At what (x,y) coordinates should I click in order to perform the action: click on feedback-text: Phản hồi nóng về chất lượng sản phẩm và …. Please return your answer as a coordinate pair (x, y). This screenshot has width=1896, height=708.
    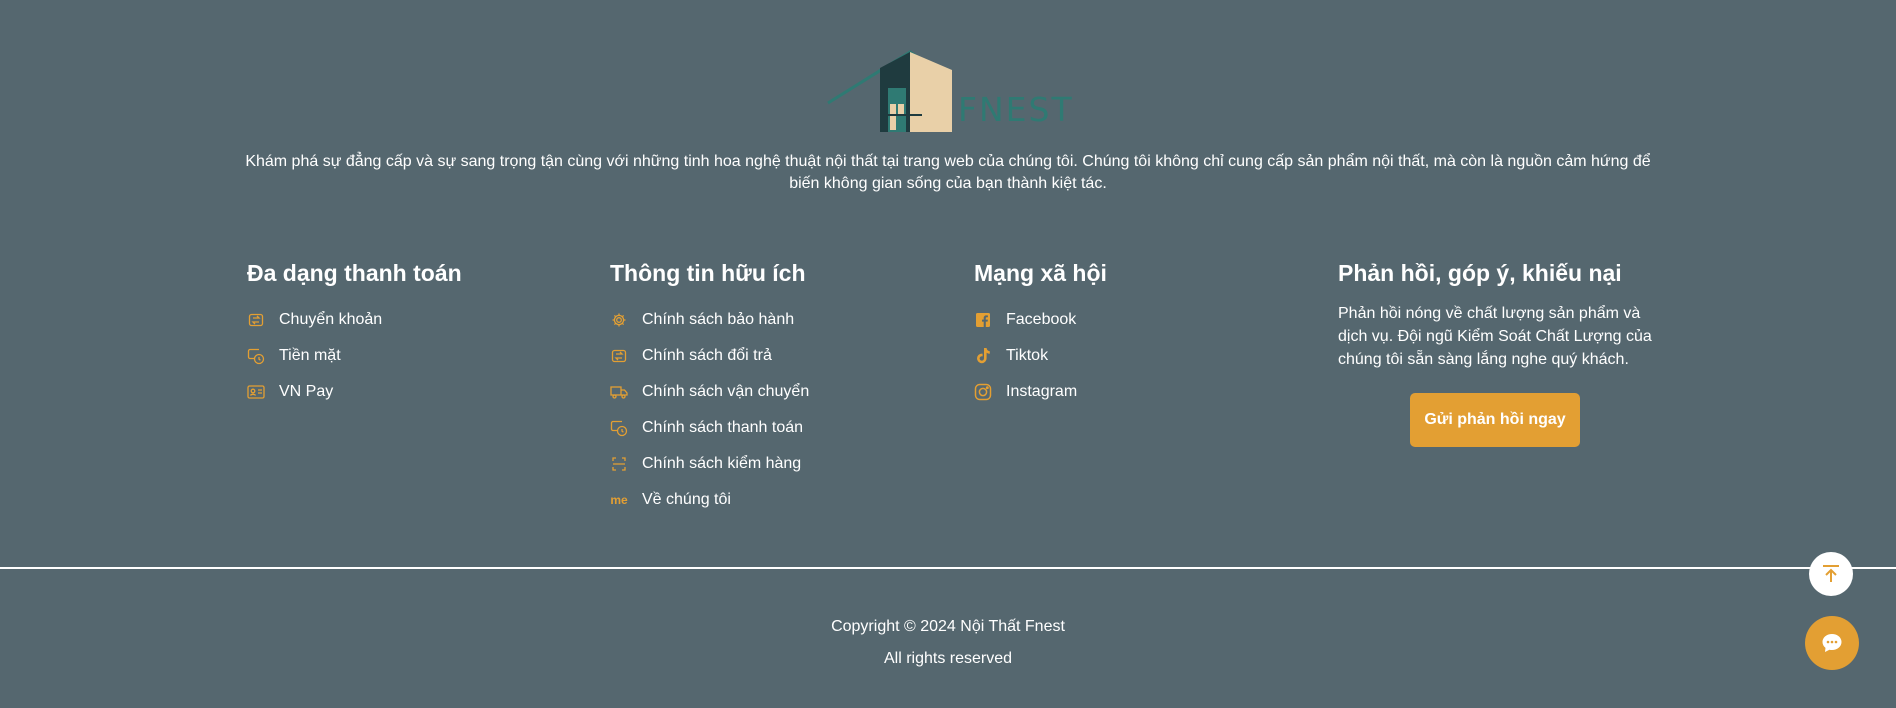
    Looking at the image, I should click on (1495, 336).